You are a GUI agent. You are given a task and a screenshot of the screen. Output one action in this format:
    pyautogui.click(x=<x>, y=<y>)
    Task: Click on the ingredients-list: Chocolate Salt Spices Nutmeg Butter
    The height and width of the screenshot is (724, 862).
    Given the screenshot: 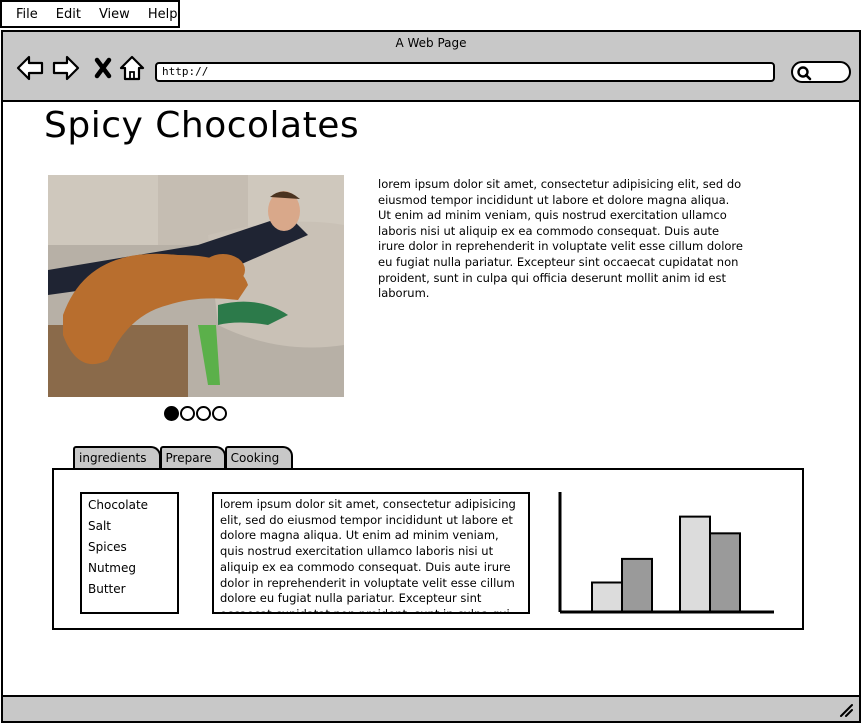 What is the action you would take?
    pyautogui.click(x=129, y=553)
    